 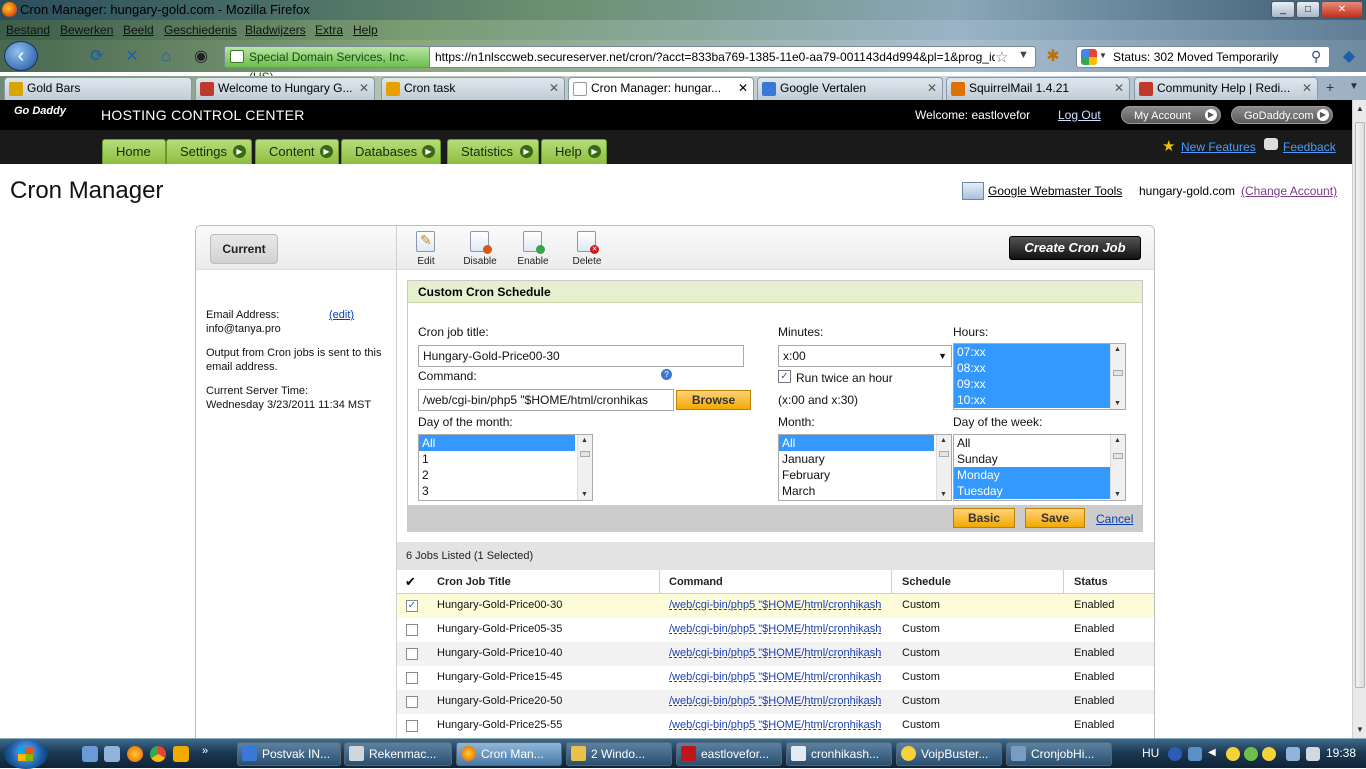 What do you see at coordinates (1226, 88) in the screenshot?
I see `tab-community-help: Community Help | Redi... ✕` at bounding box center [1226, 88].